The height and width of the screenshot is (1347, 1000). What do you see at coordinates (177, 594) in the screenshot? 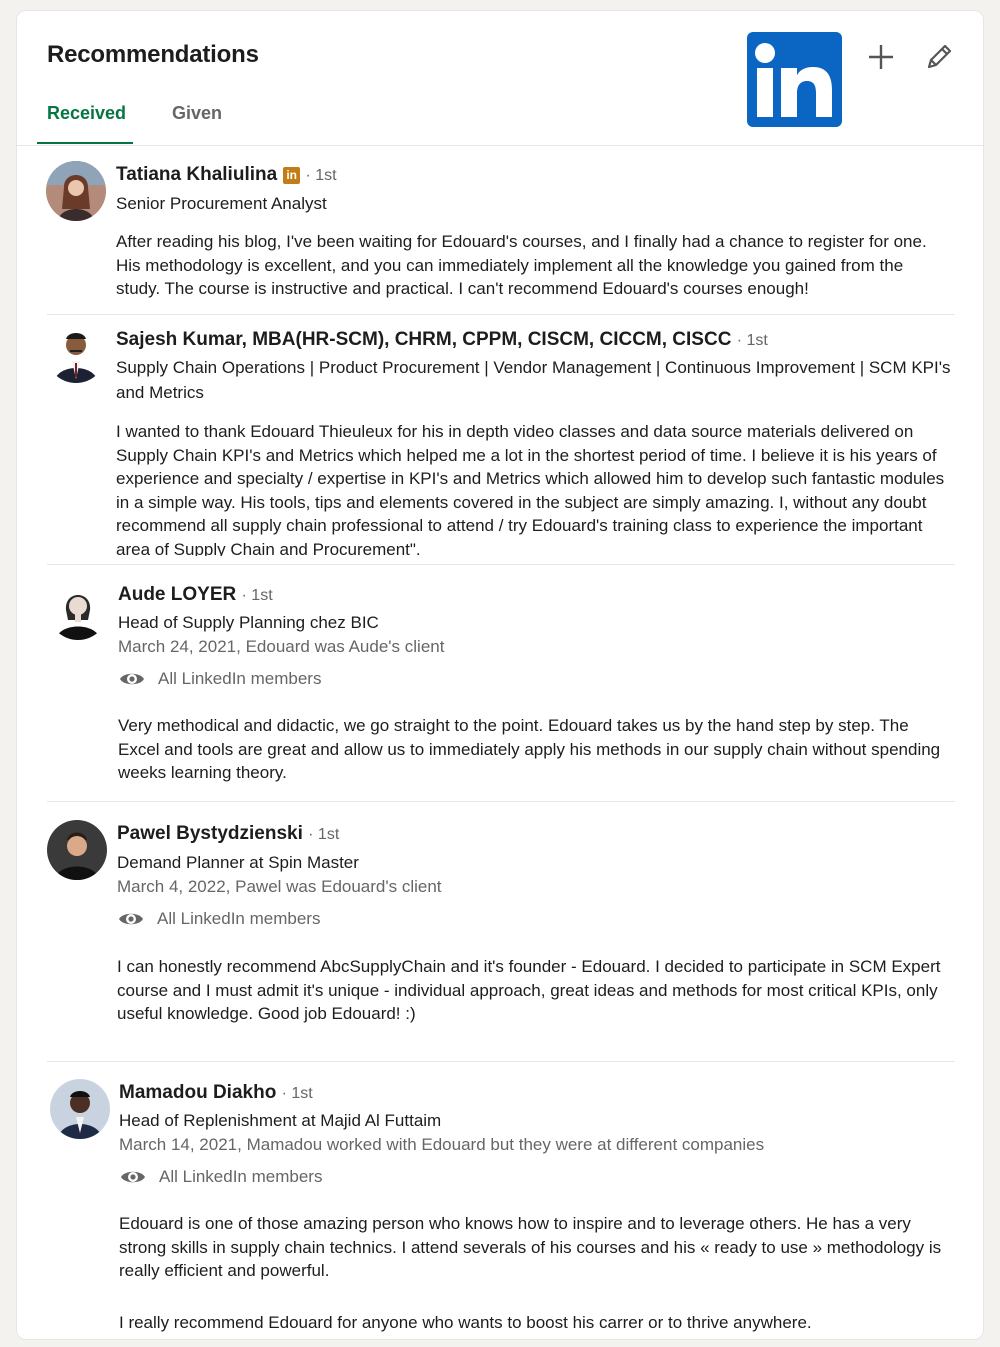
I see `recommender-name: Aude LOYER` at bounding box center [177, 594].